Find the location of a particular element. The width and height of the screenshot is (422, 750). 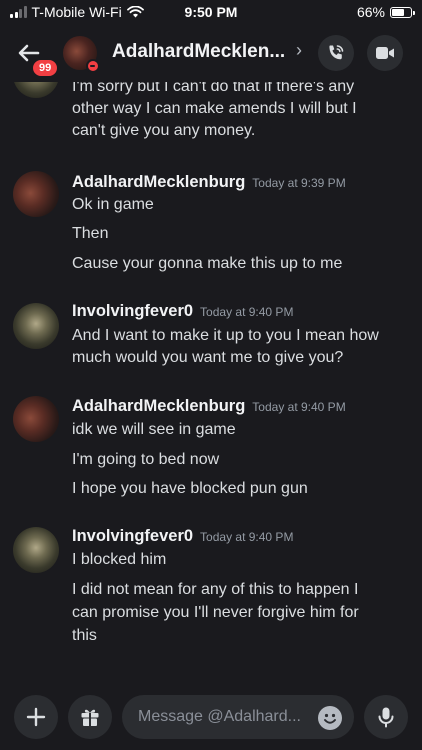

plus-icon is located at coordinates (36, 717).